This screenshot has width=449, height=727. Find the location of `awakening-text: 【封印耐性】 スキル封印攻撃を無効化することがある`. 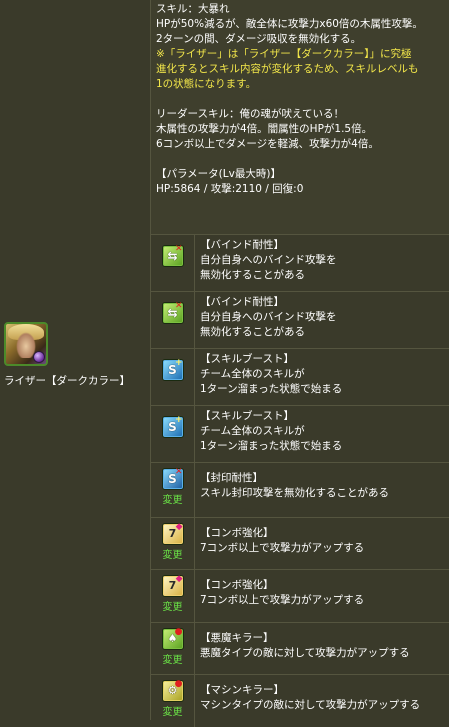

awakening-text: 【封印耐性】 スキル封印攻撃を無効化することがある is located at coordinates (292, 490).